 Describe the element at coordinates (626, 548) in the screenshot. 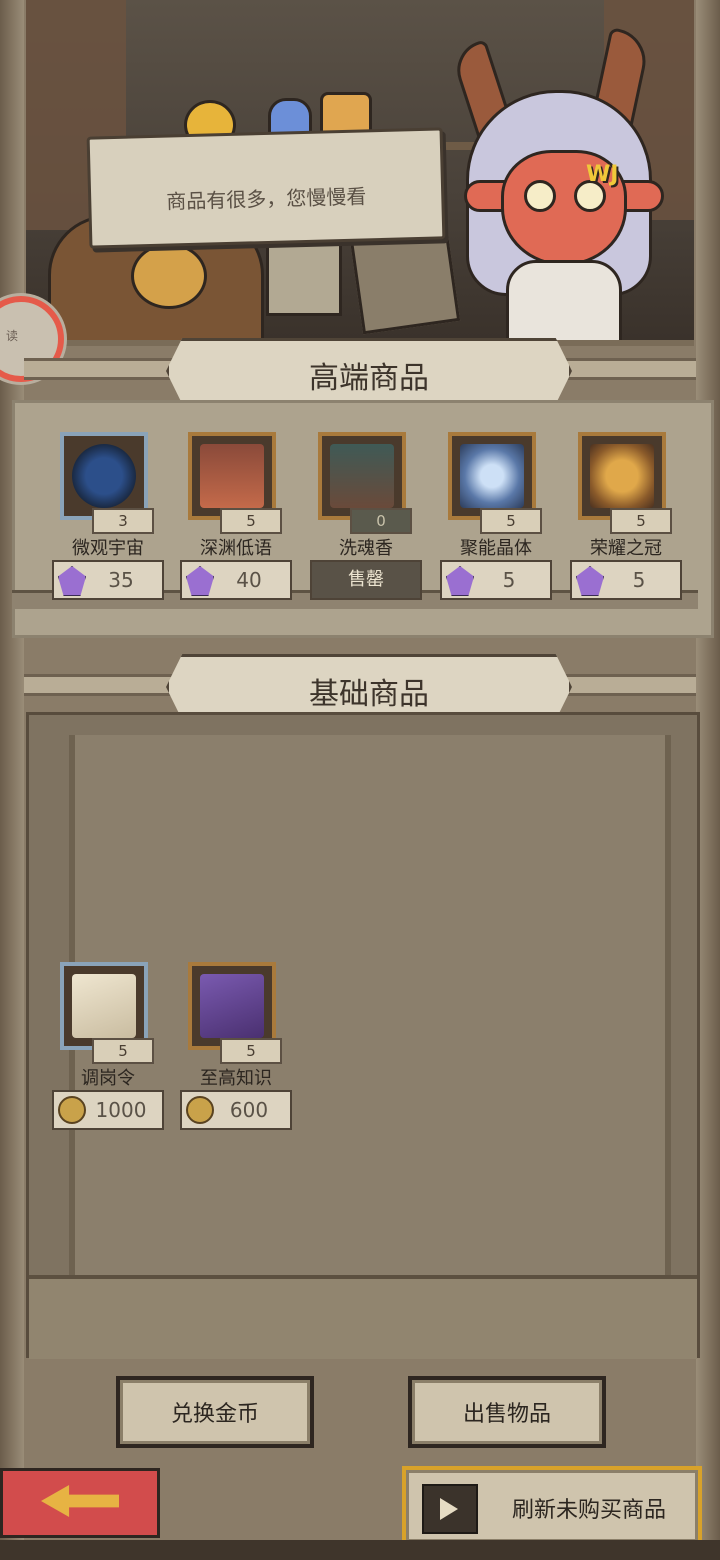

I see `item-name: 荣耀之冠` at that location.